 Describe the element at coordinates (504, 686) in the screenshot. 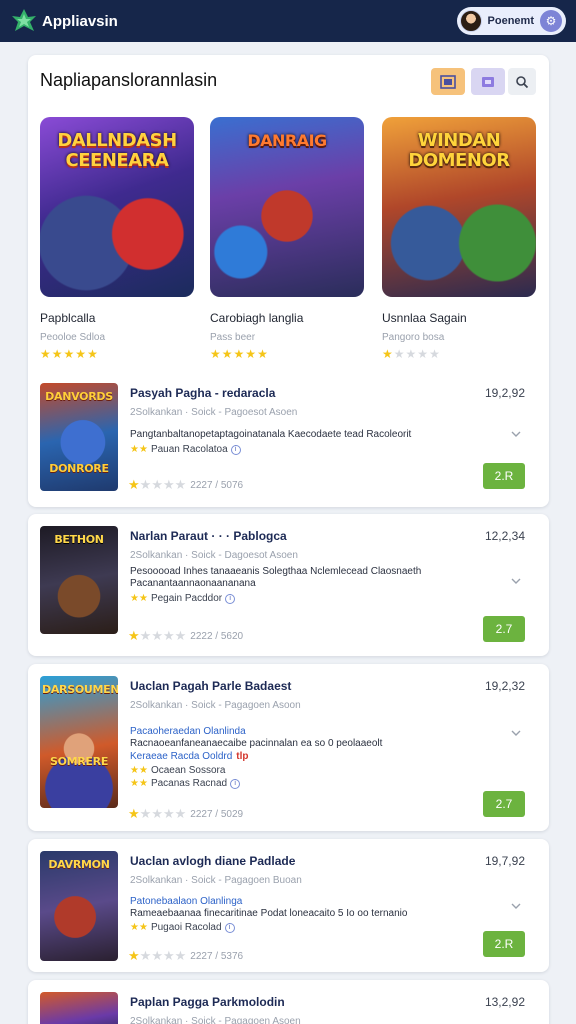

I see `item-price: 19,2,32` at that location.